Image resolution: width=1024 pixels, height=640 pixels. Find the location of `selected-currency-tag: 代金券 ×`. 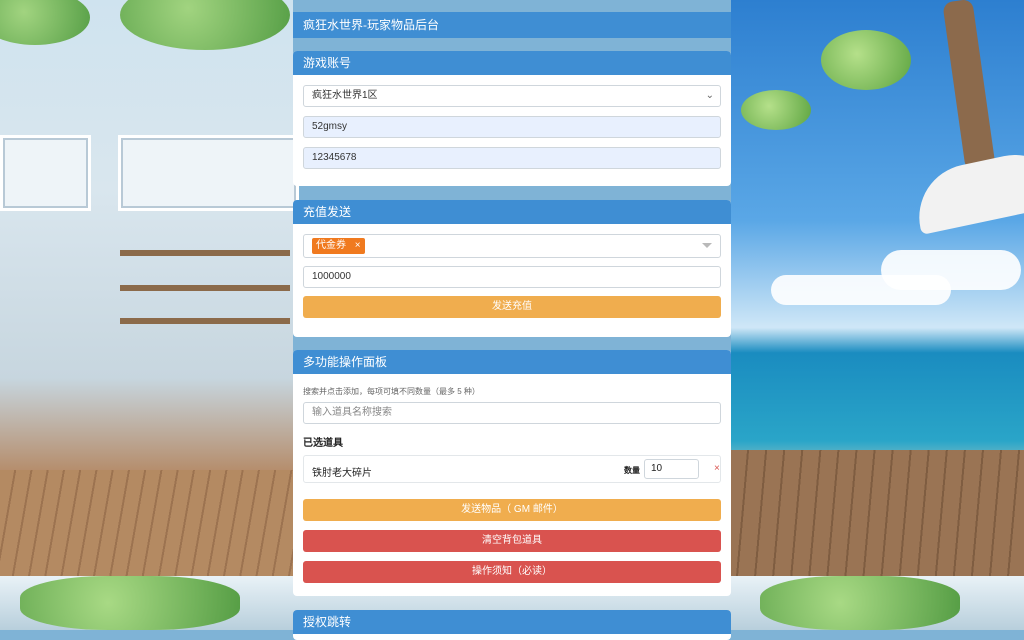

selected-currency-tag: 代金券 × is located at coordinates (338, 246).